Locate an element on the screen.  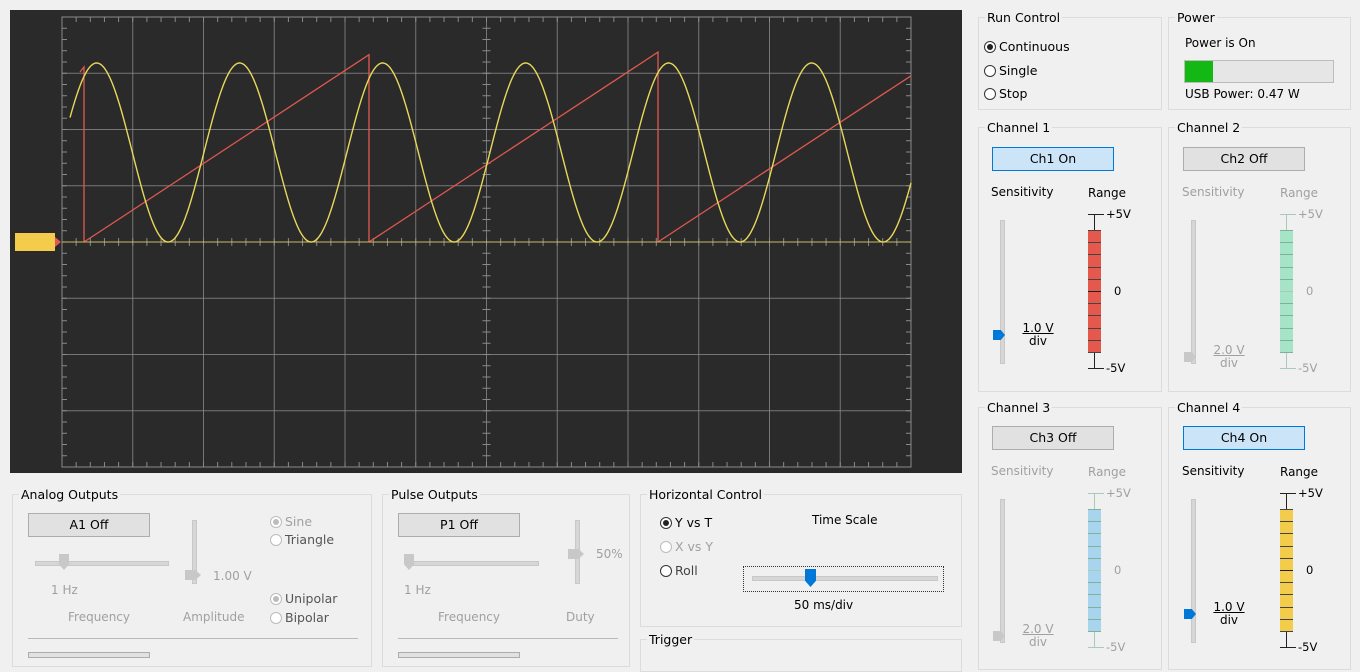
ch4-toggle-button: Ch4 On is located at coordinates (1244, 438).